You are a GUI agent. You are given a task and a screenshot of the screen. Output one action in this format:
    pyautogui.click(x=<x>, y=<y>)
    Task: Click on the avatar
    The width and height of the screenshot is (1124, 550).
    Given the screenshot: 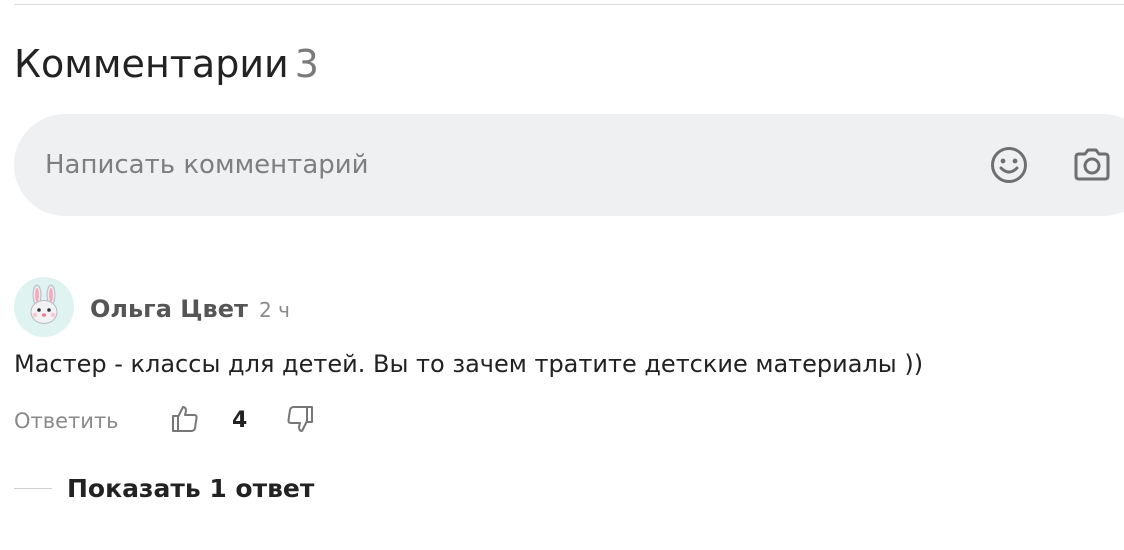 What is the action you would take?
    pyautogui.click(x=44, y=307)
    